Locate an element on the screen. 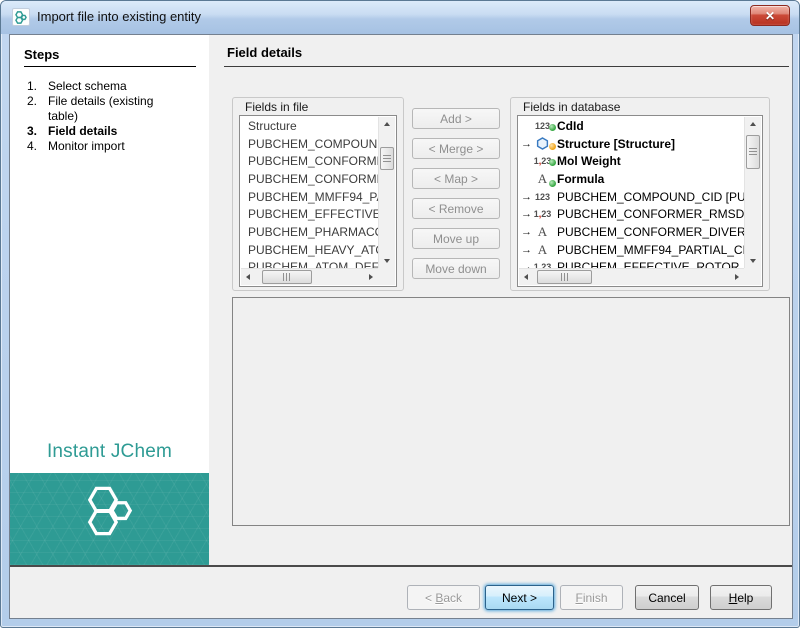  list-item: → Structure [Structure] is located at coordinates (631, 144).